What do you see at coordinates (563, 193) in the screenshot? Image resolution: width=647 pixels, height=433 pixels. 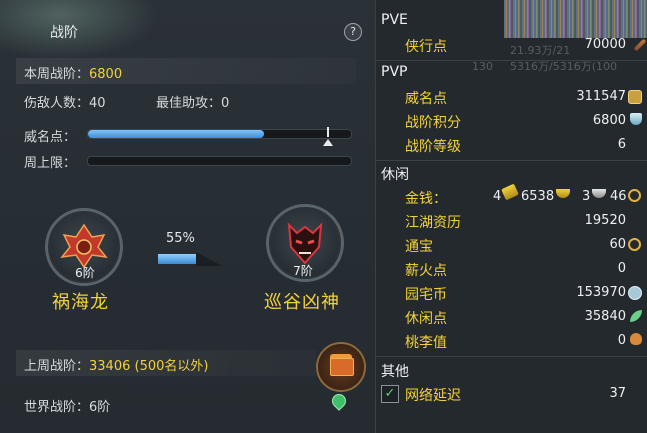 I see `silver-ingot-icon` at bounding box center [563, 193].